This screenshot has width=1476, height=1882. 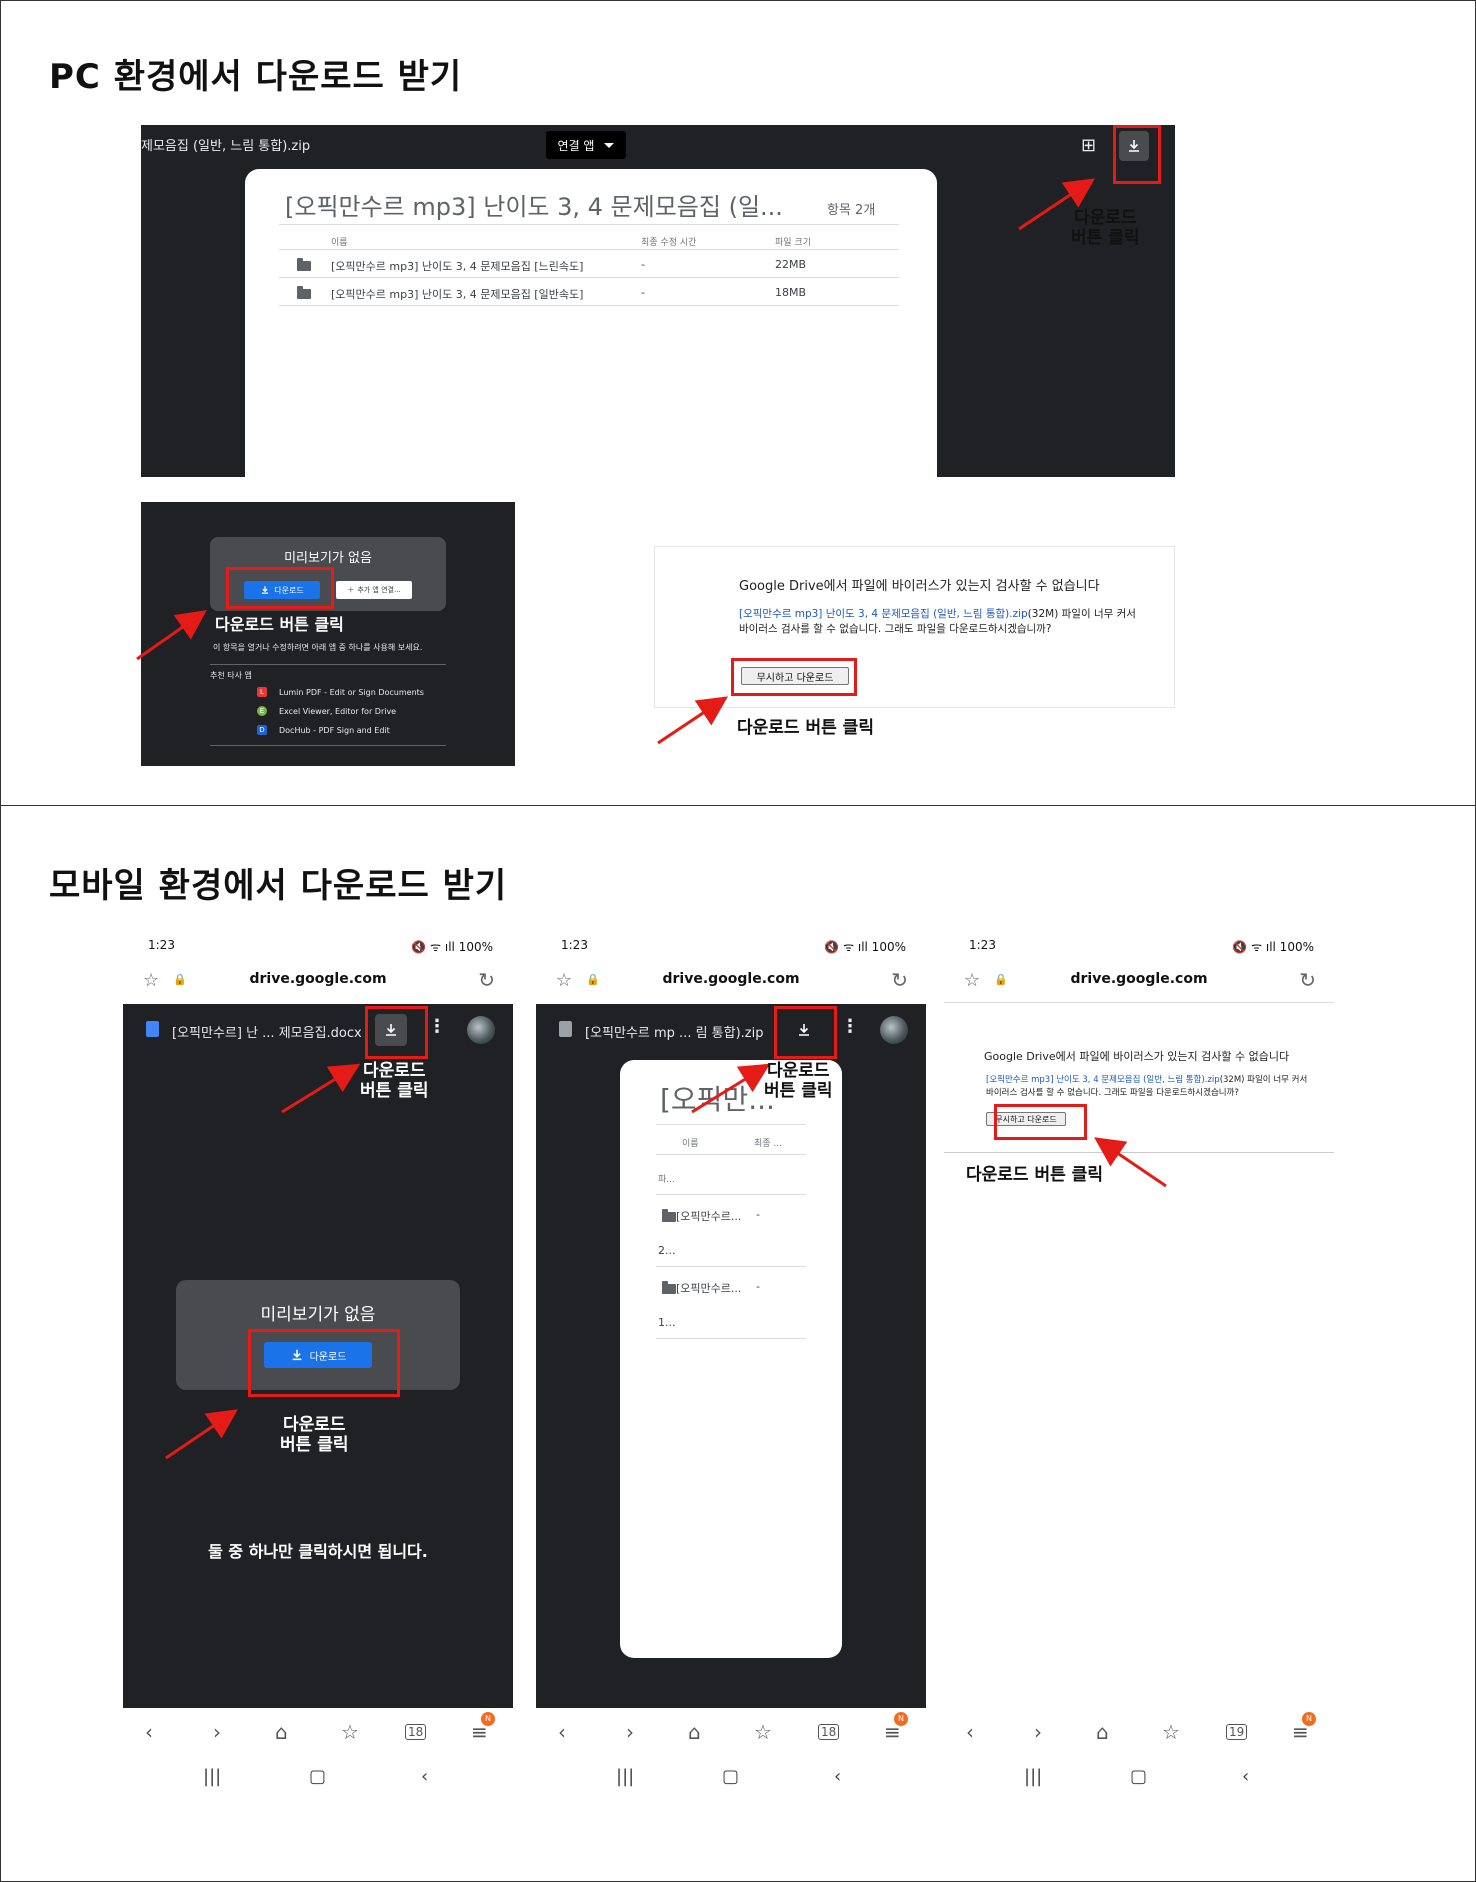 I want to click on browser-url-bar: ☆ 🔒 drive.google.com ↻, so click(x=318, y=980).